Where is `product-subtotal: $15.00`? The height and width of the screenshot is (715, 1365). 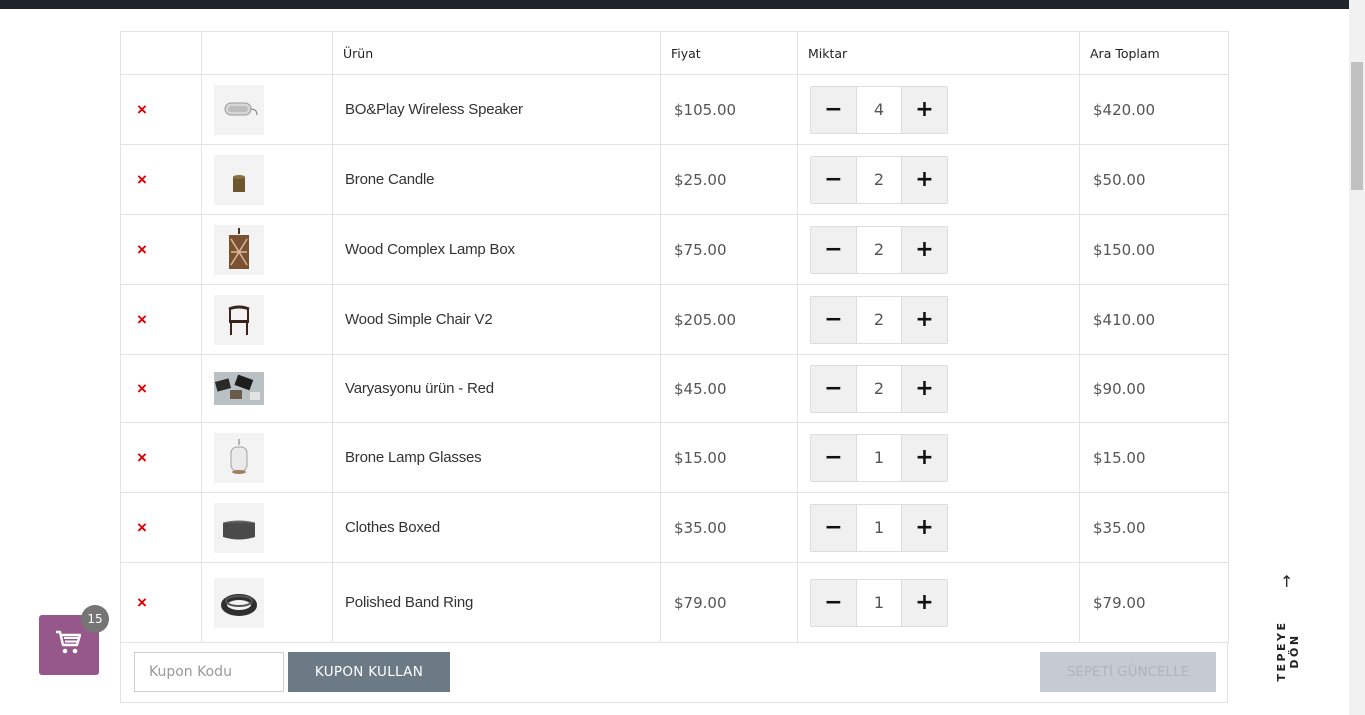 product-subtotal: $15.00 is located at coordinates (1154, 457).